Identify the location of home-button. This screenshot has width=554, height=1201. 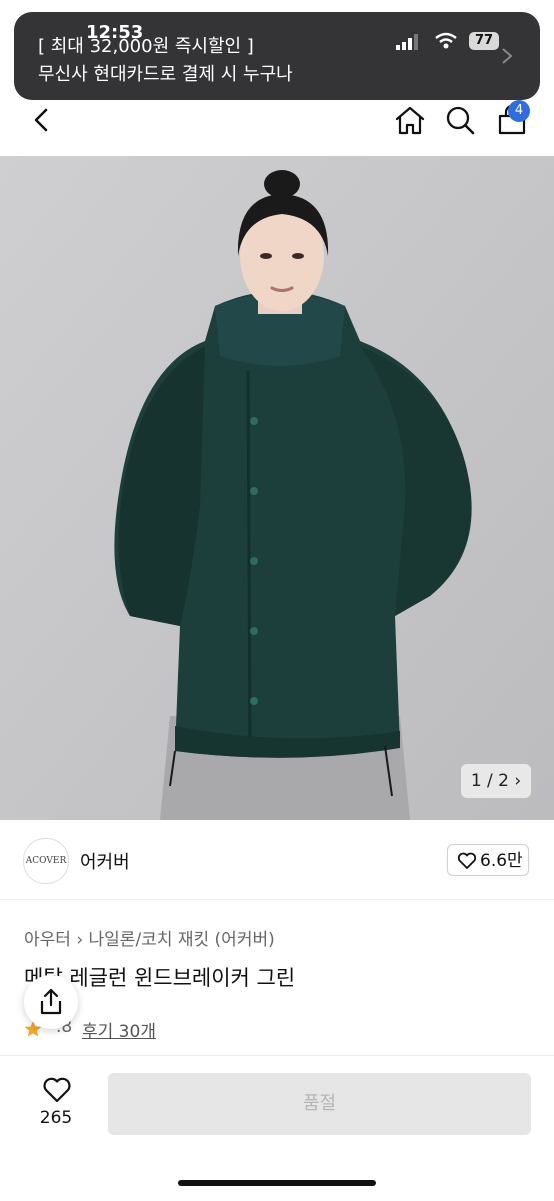
(410, 120).